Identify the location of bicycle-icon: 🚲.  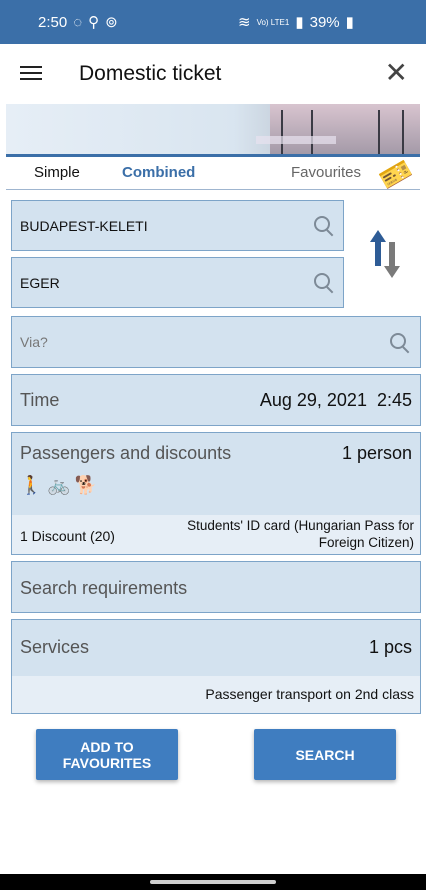
(58, 485).